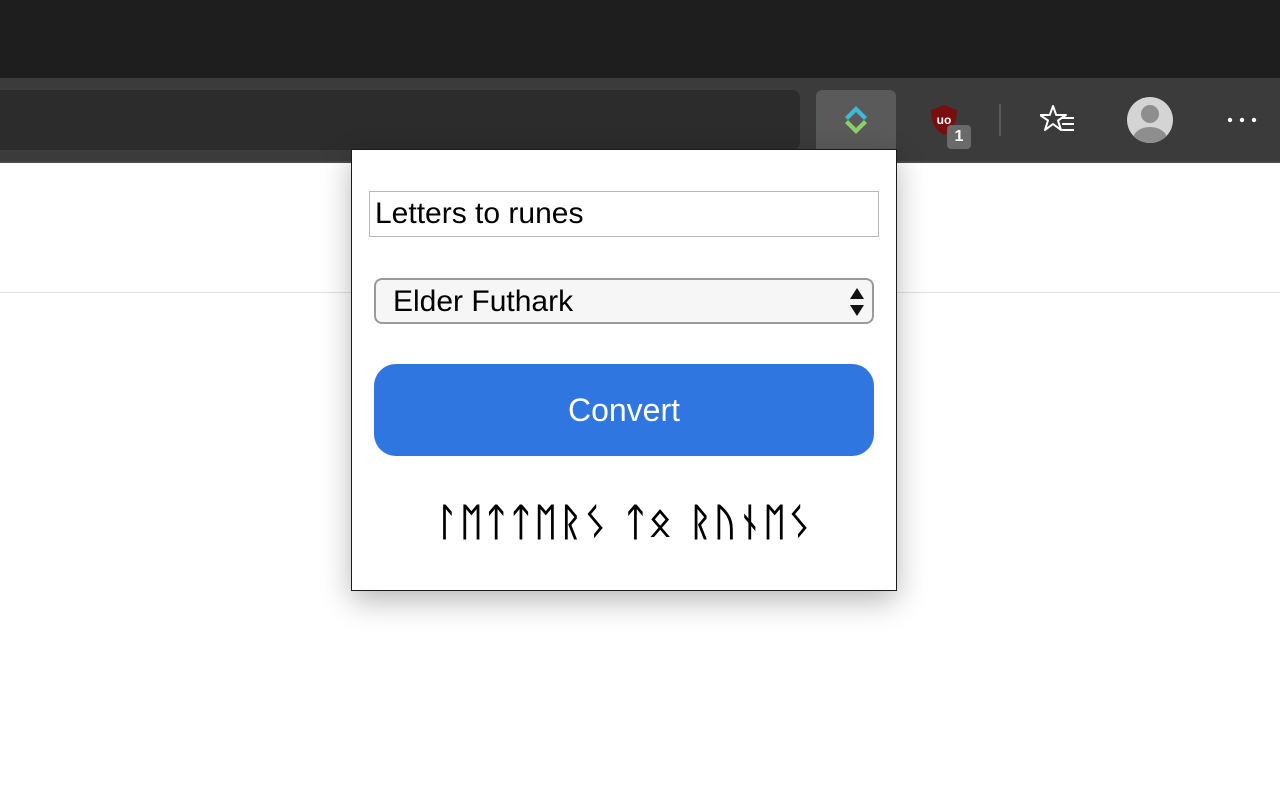 Image resolution: width=1280 pixels, height=800 pixels. Describe the element at coordinates (400, 120) in the screenshot. I see `address-bar` at that location.